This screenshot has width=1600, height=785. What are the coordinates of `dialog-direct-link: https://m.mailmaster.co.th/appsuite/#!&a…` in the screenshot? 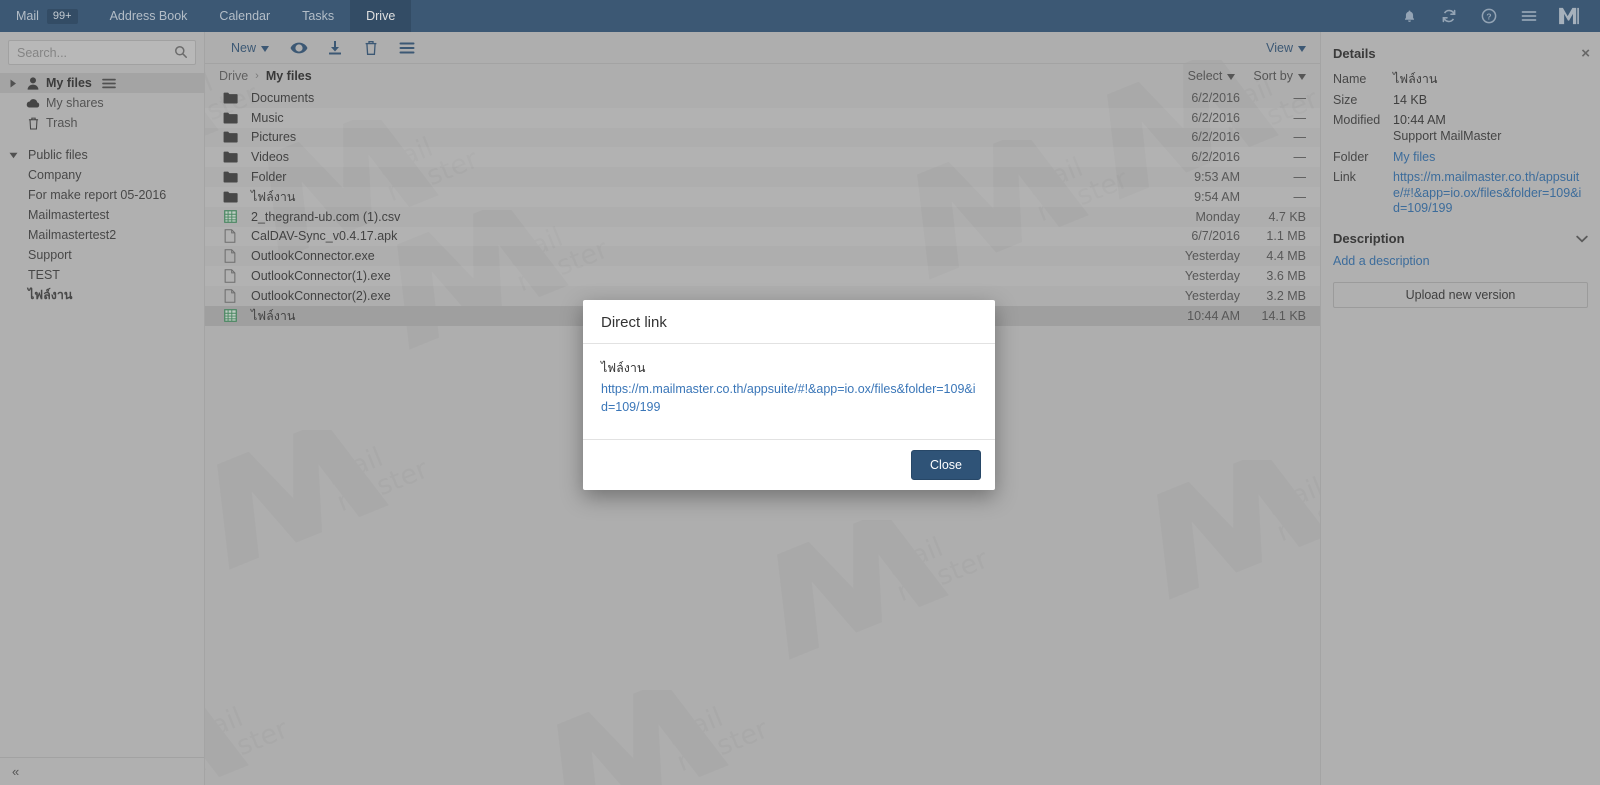 It's located at (789, 399).